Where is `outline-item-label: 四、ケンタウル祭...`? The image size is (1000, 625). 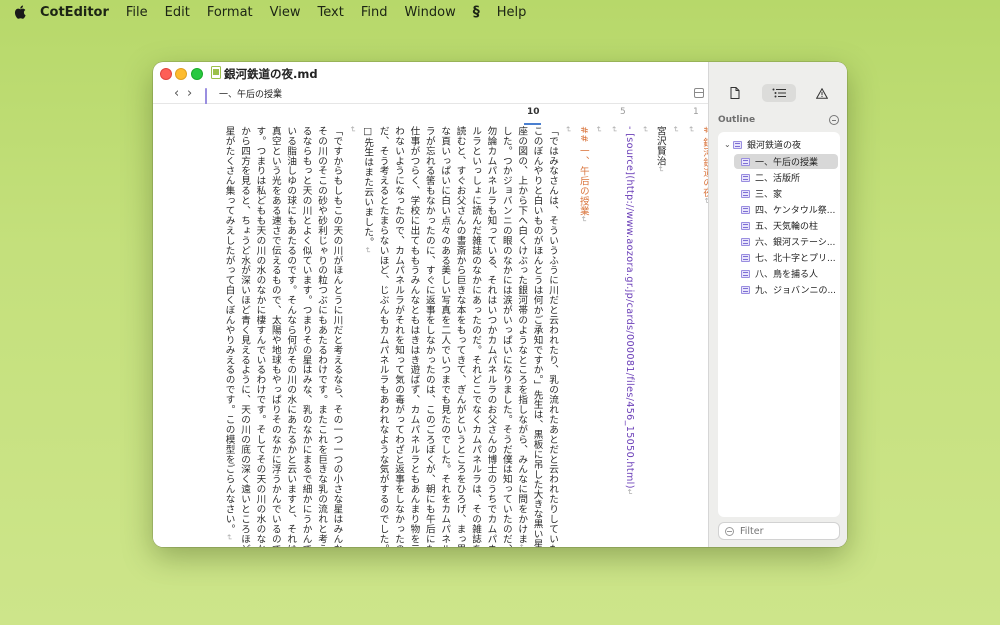
outline-item-label: 四、ケンタウル祭... is located at coordinates (795, 211).